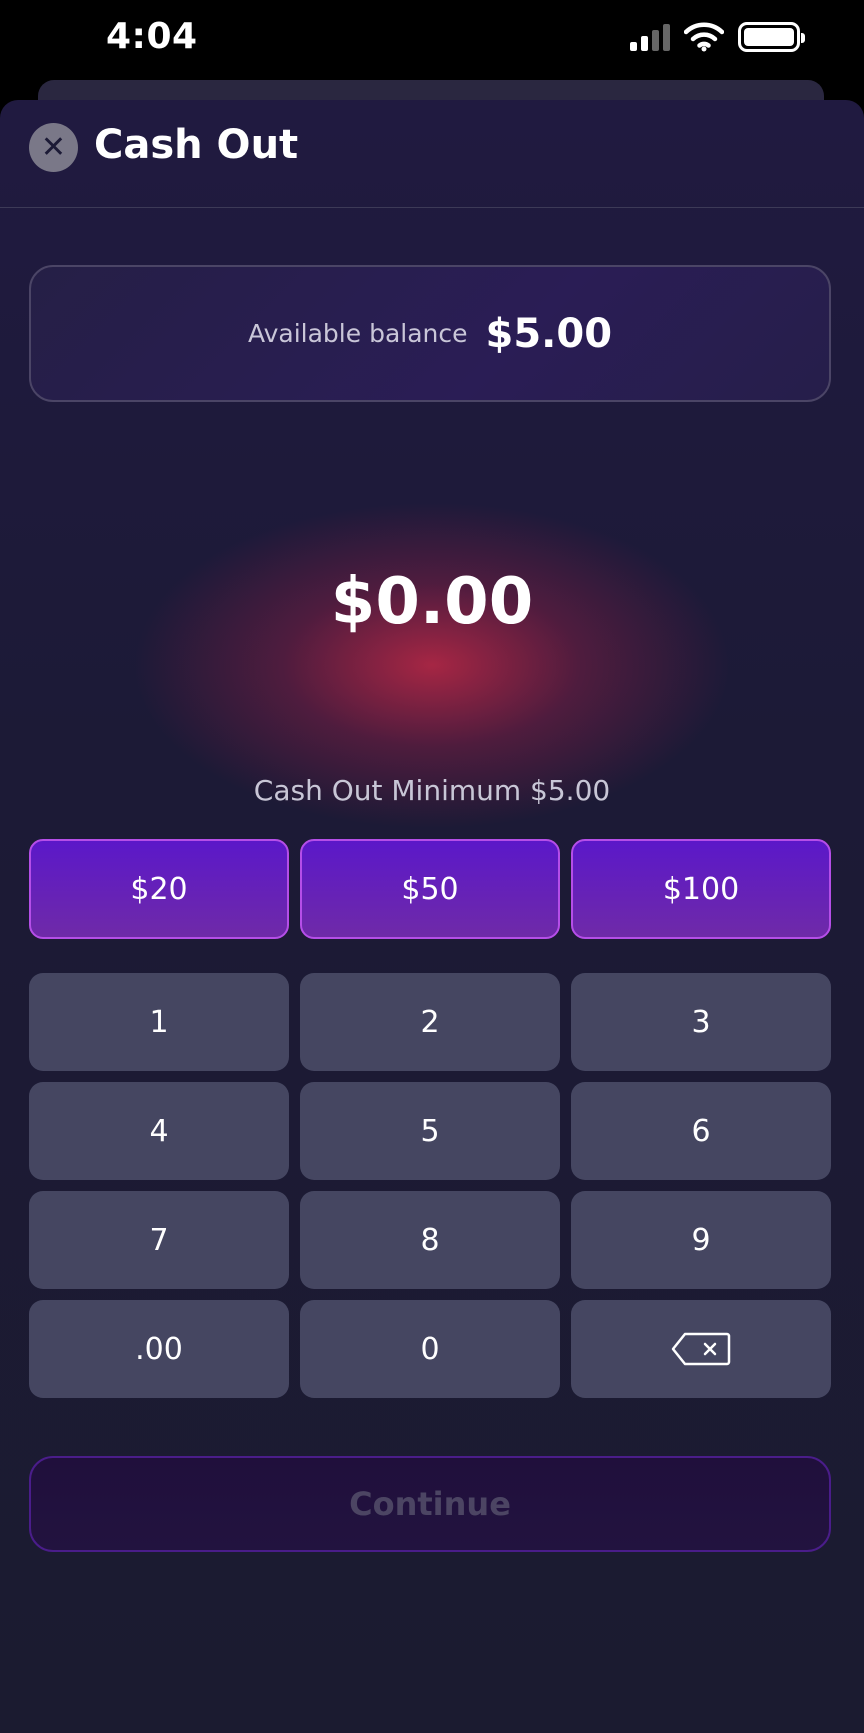  I want to click on key-7: 7, so click(159, 1240).